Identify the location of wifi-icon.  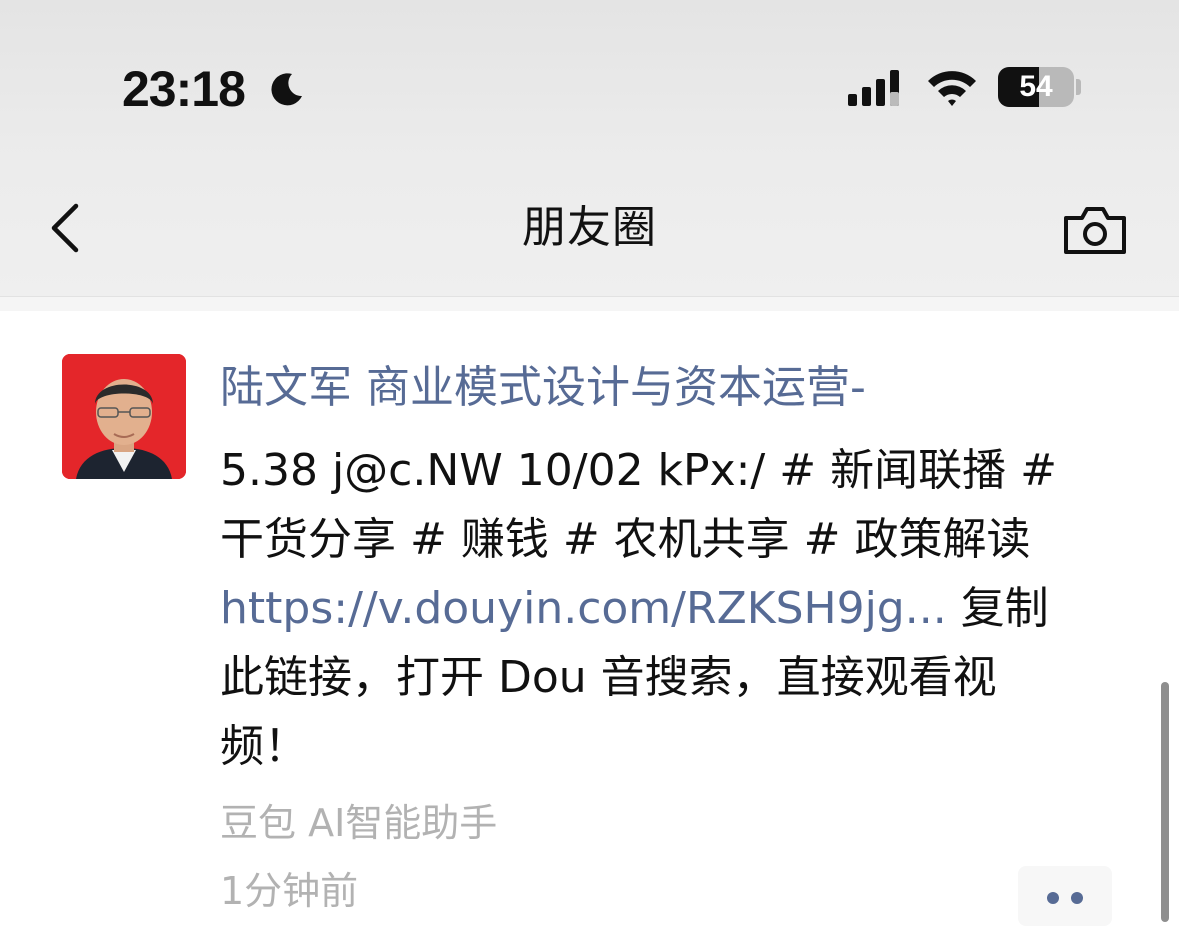
(952, 88).